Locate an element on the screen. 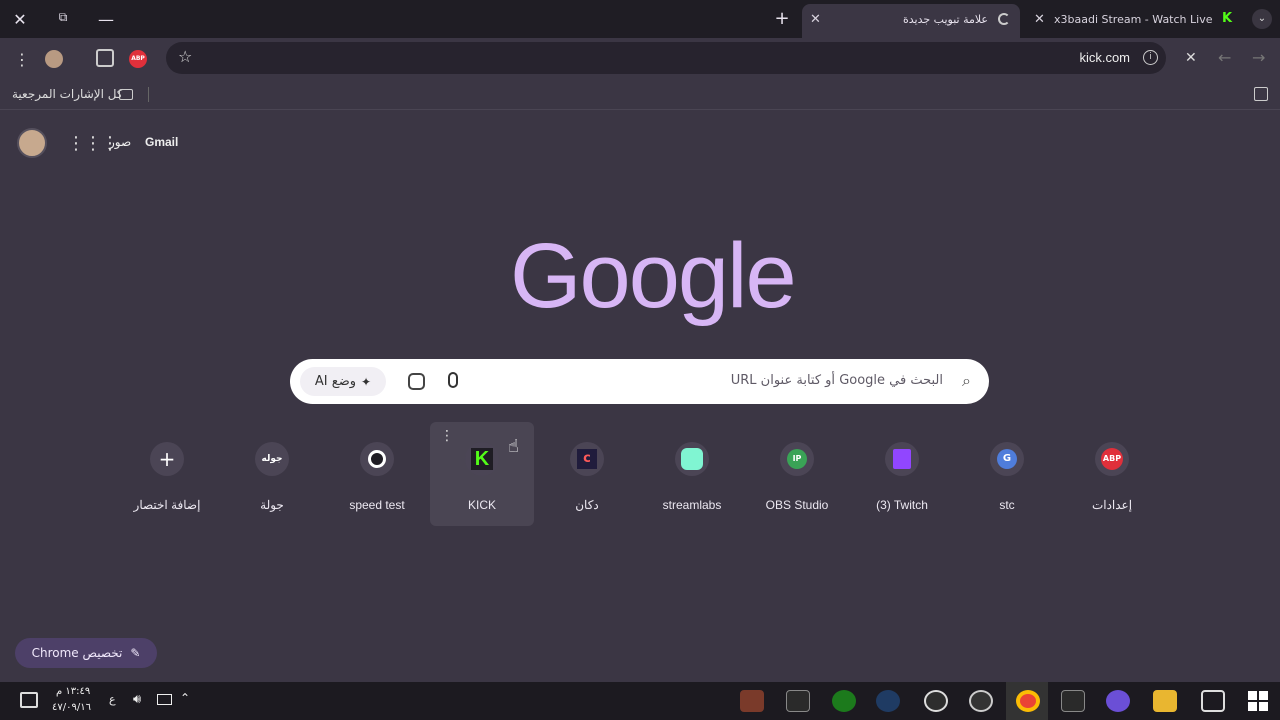  close-window-button: ✕ is located at coordinates (20, 19).